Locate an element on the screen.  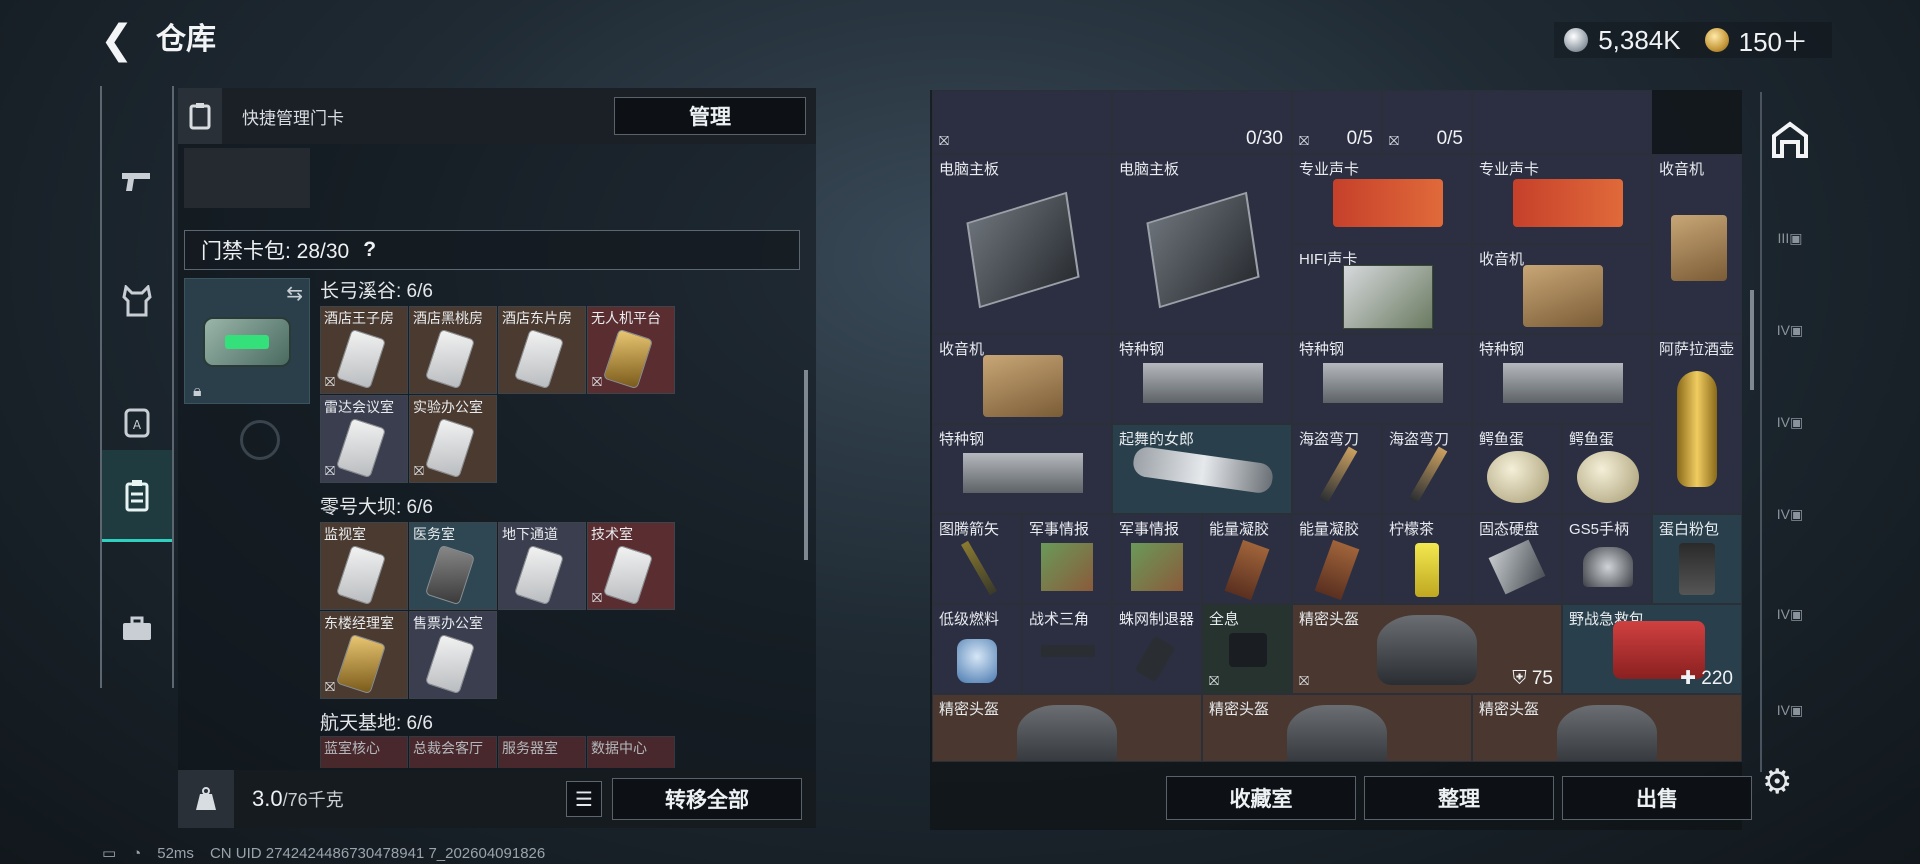
briefcase-icon is located at coordinates (137, 629).